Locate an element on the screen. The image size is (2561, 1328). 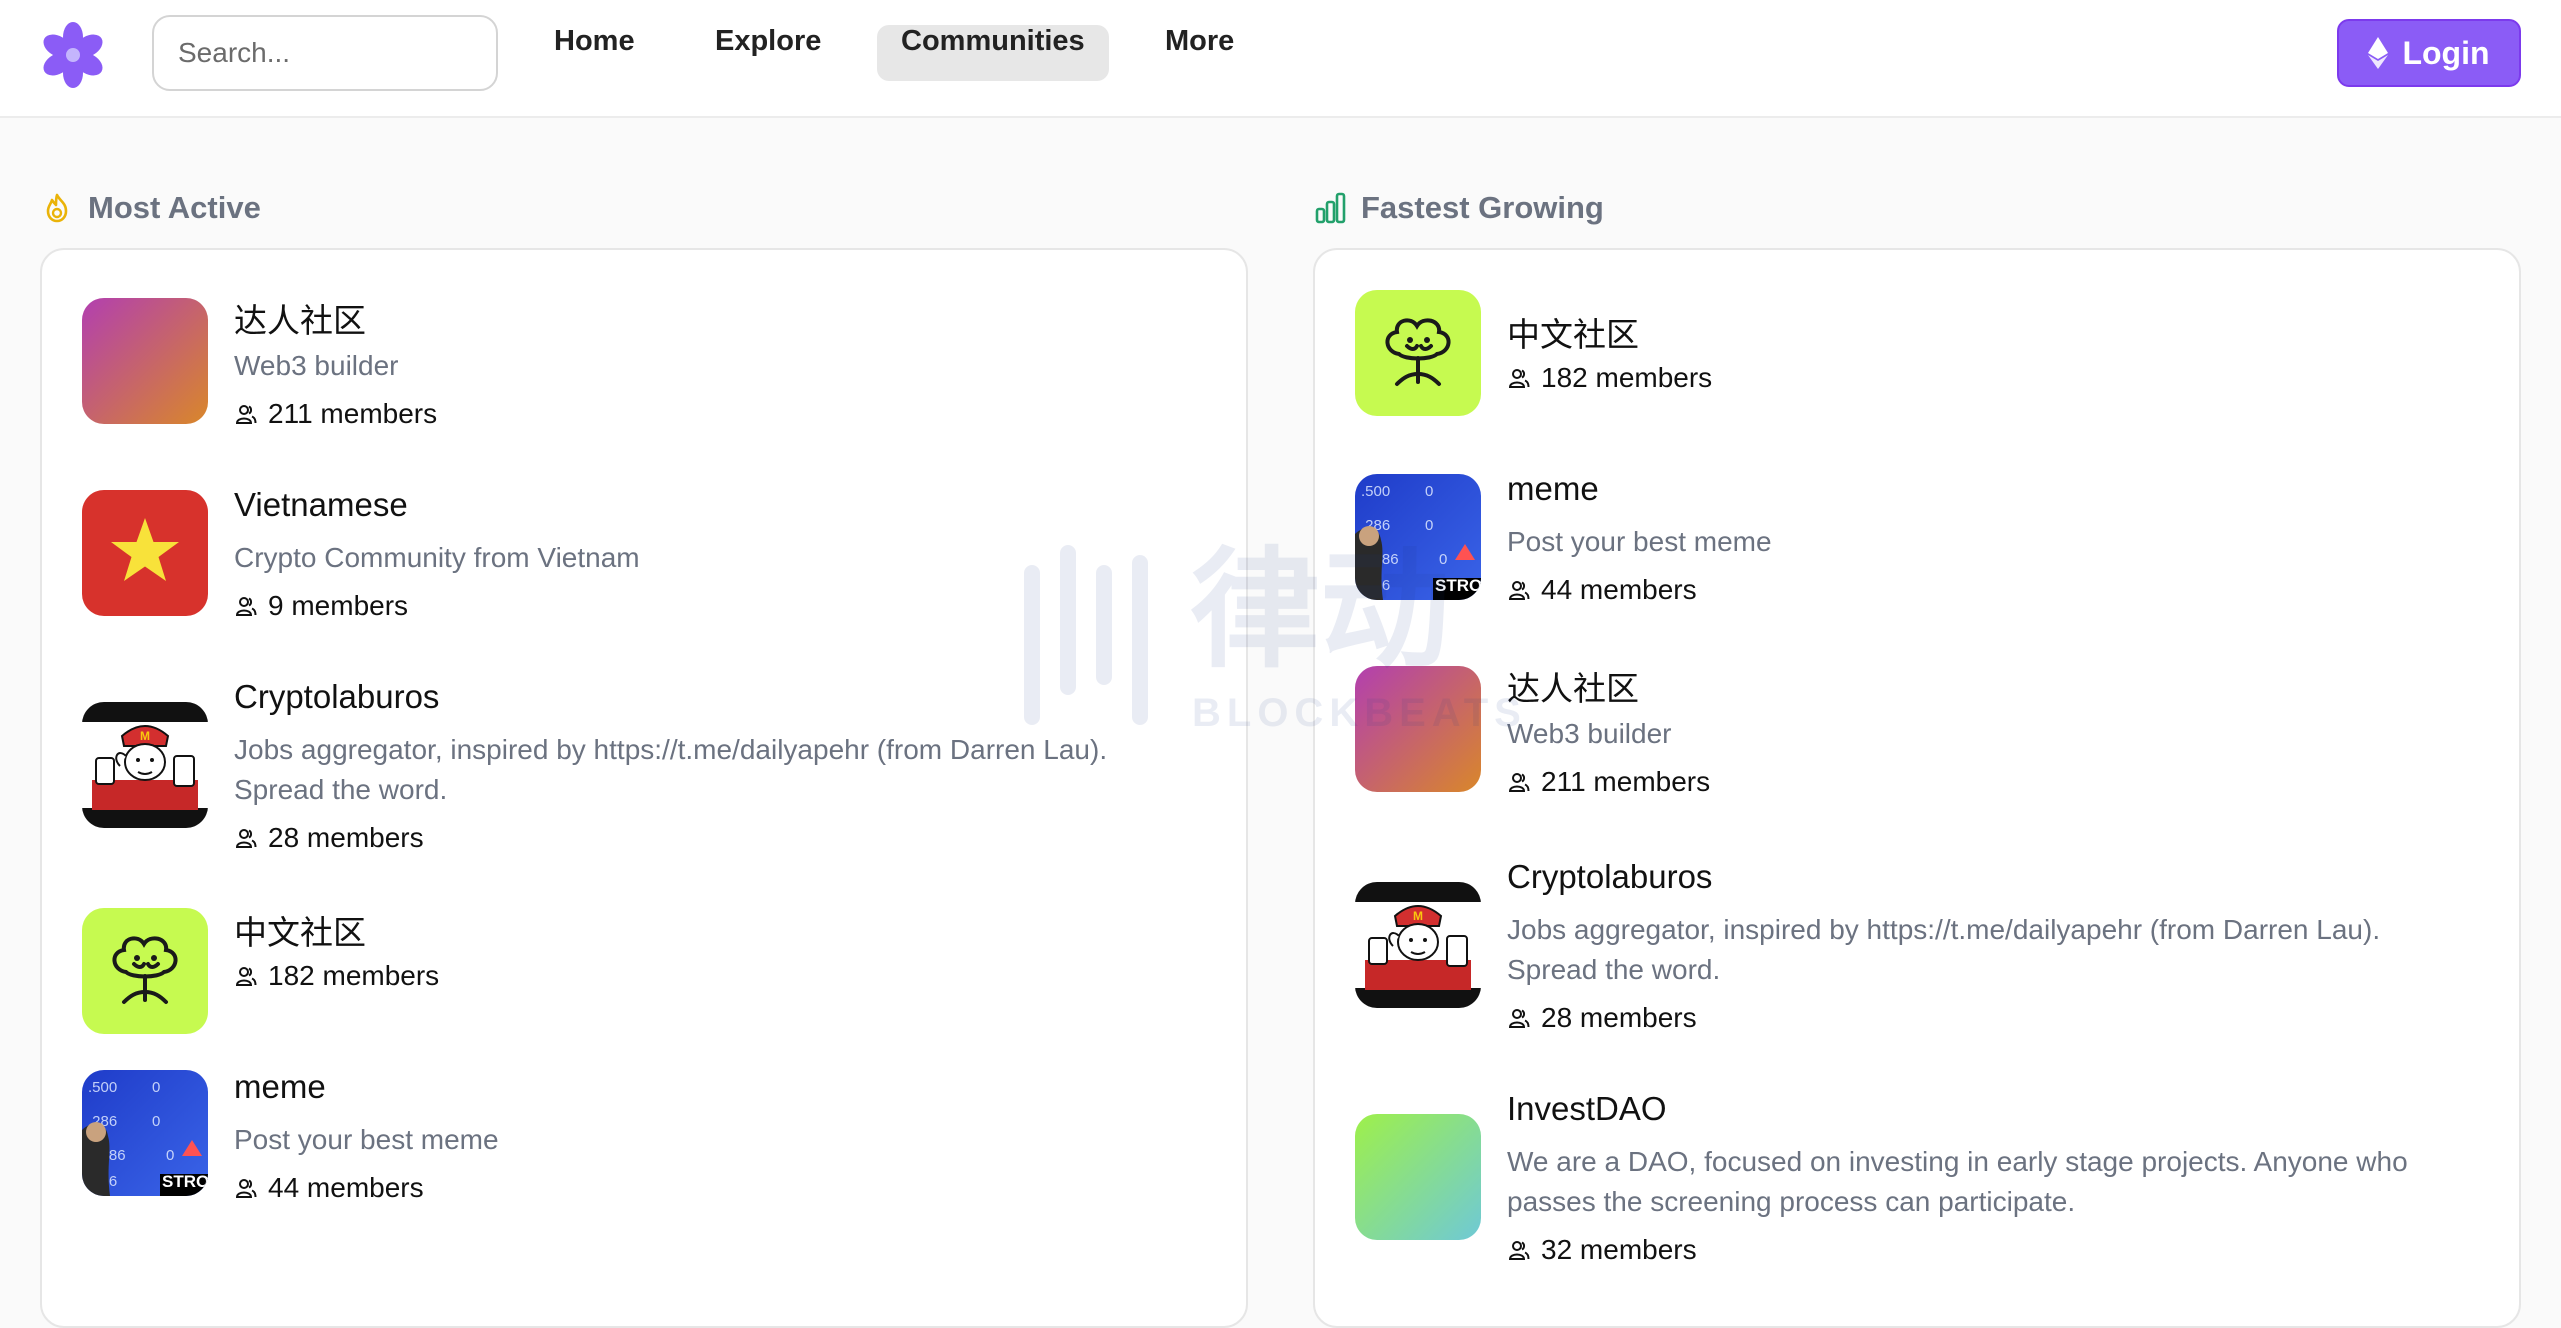
fastest-growing-heading: Fastest Growing is located at coordinates (1458, 208).